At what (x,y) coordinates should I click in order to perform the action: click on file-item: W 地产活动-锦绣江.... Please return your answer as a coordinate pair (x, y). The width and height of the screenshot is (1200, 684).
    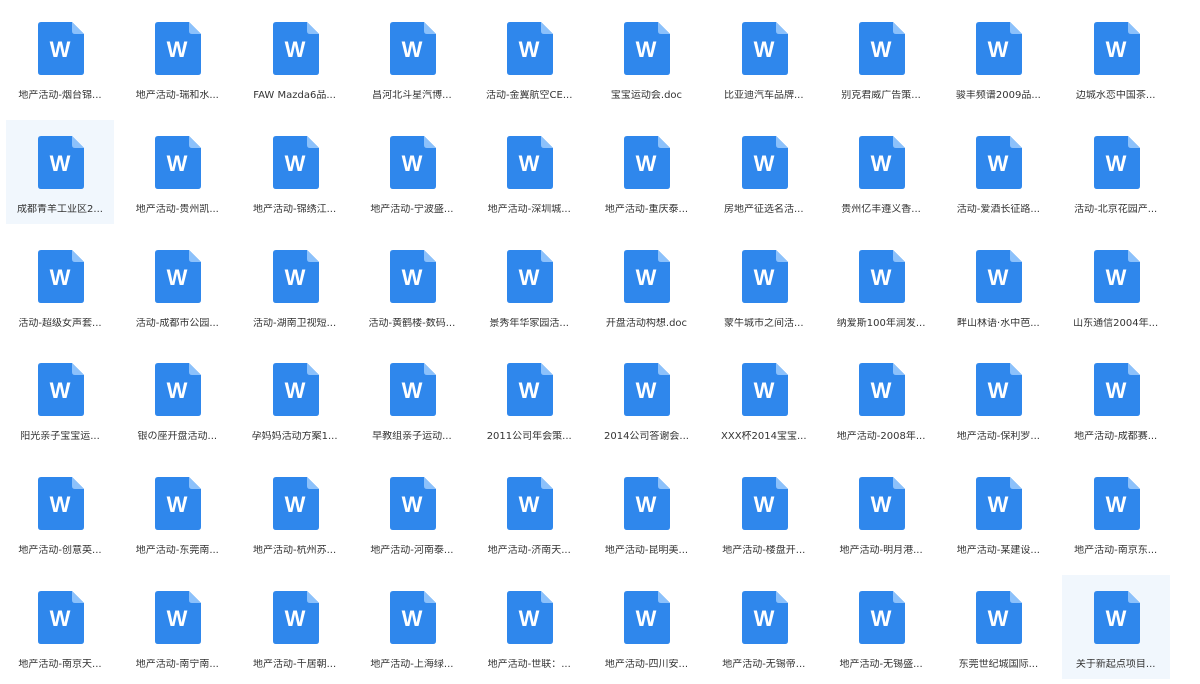
    Looking at the image, I should click on (295, 172).